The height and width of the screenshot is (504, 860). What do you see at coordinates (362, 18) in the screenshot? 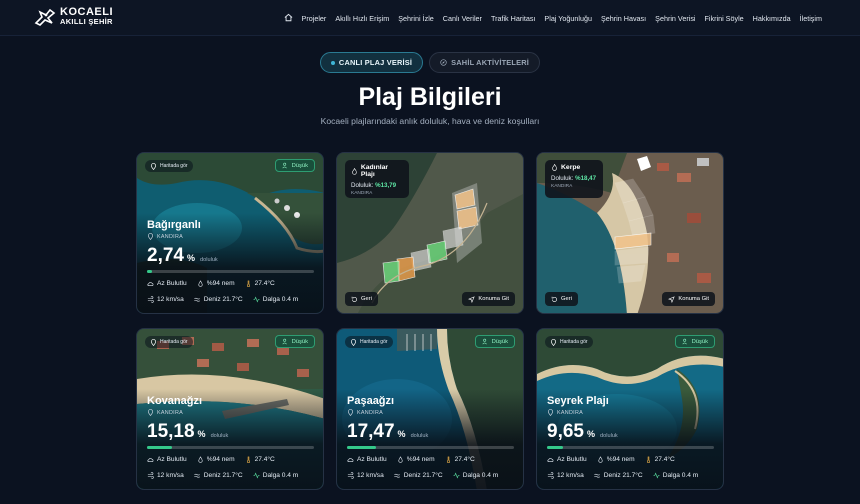
I see `nav-hizli-erisim: Akıllı Hızlı Erişim` at bounding box center [362, 18].